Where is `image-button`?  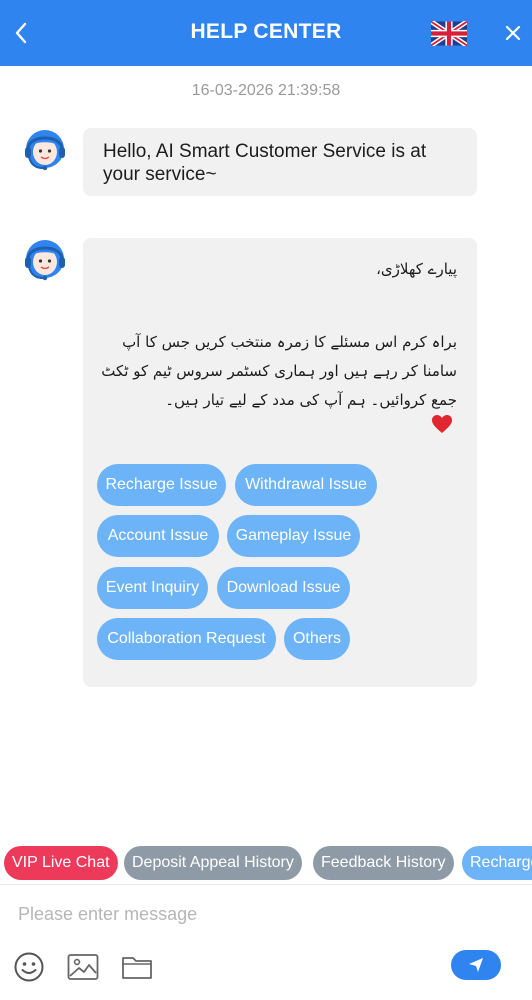 image-button is located at coordinates (83, 967).